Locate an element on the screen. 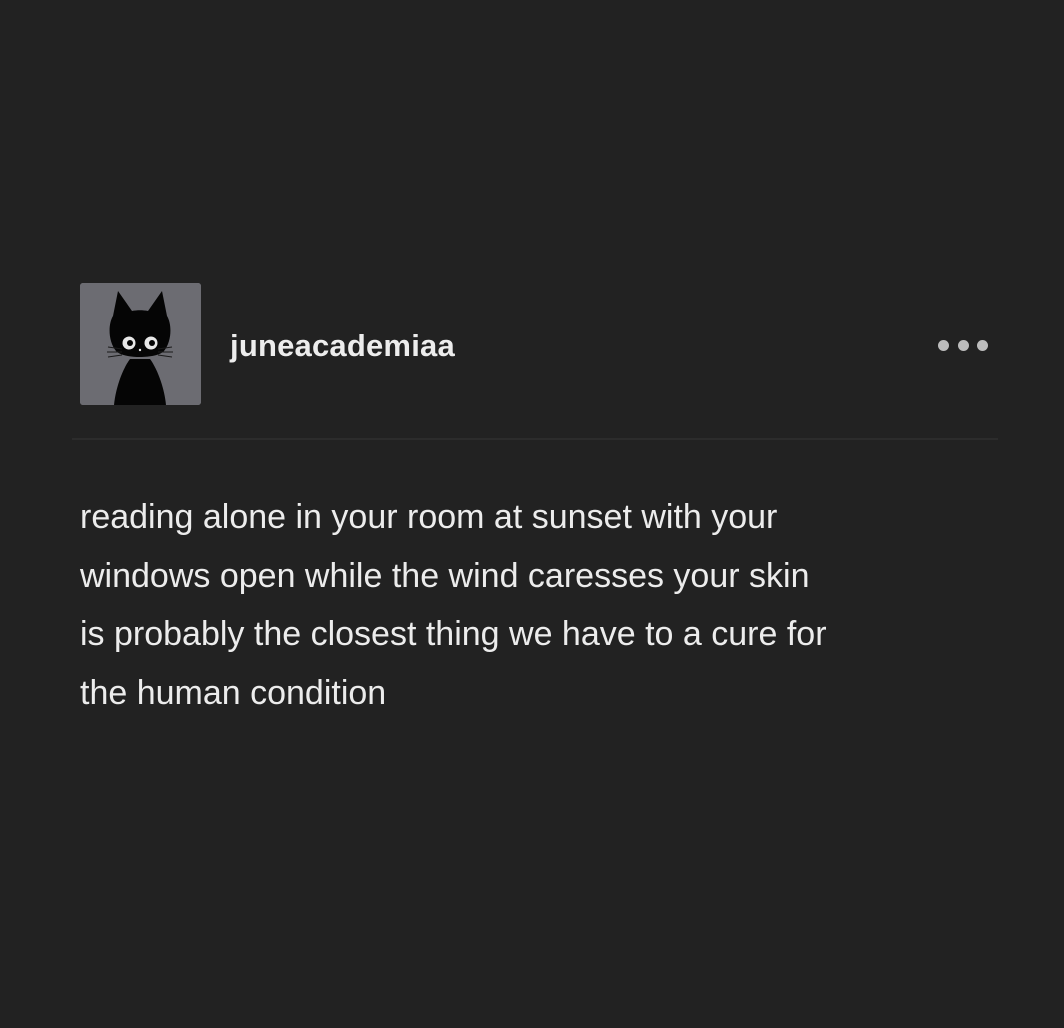 The image size is (1064, 1028). header-divider is located at coordinates (535, 439).